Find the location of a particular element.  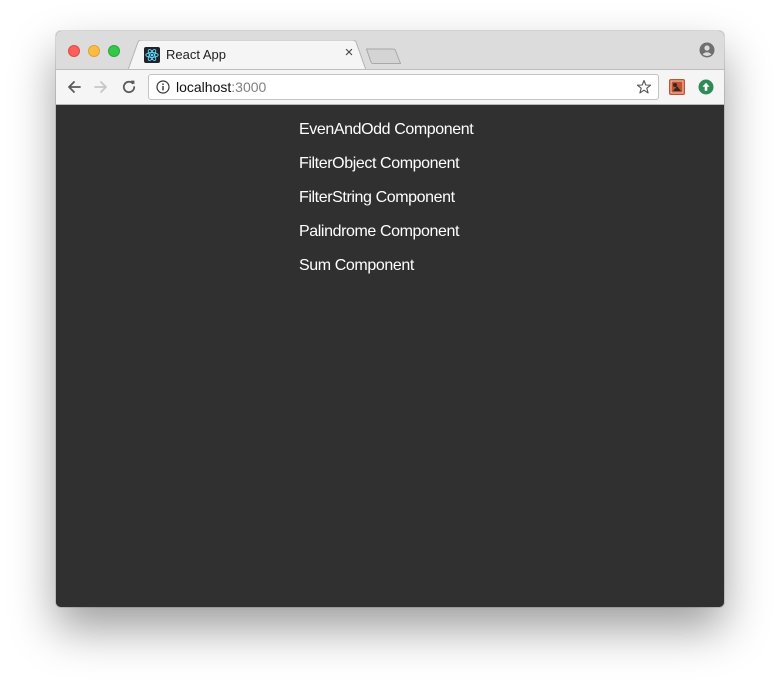

component-link-palindrome: Palindrome Component is located at coordinates (386, 238).